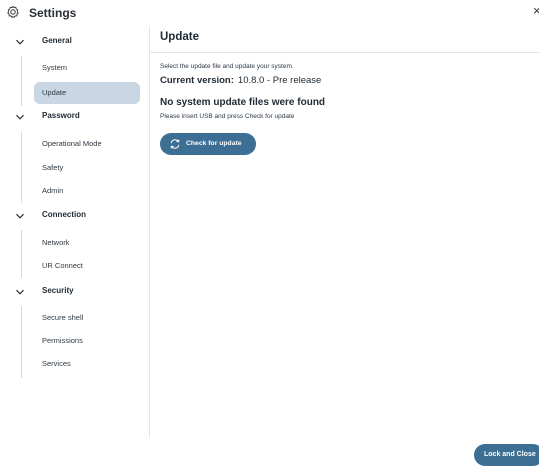 The height and width of the screenshot is (468, 539). I want to click on sidebar-item-operational-mode: Operational Mode, so click(87, 144).